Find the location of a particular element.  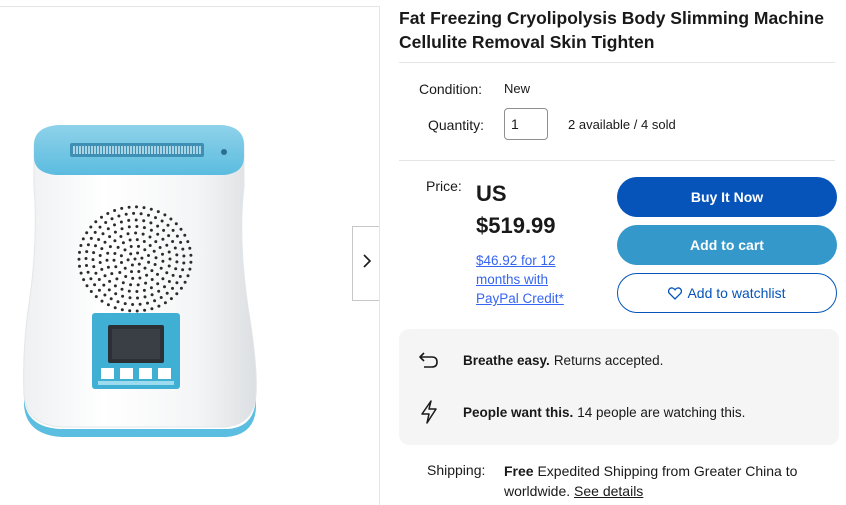

see-details-link: See details is located at coordinates (608, 491).